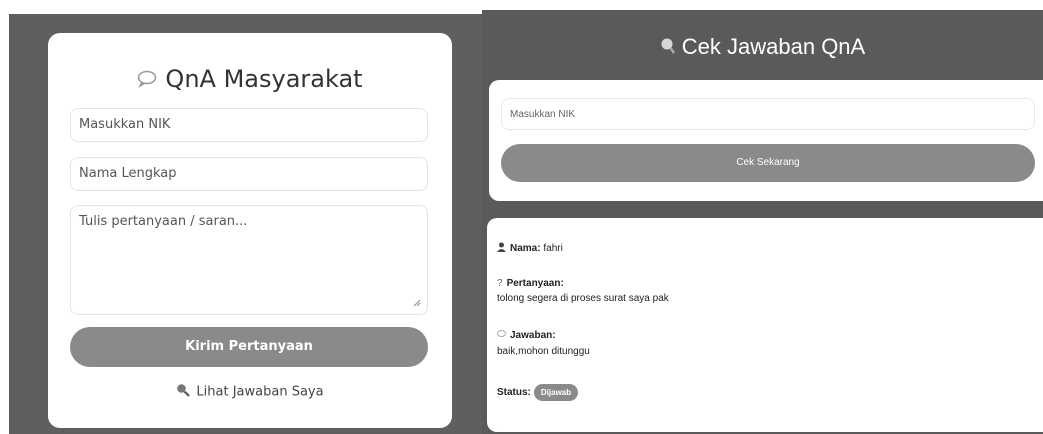 This screenshot has height=434, width=1043. What do you see at coordinates (553, 249) in the screenshot?
I see `result-name-value: fahri` at bounding box center [553, 249].